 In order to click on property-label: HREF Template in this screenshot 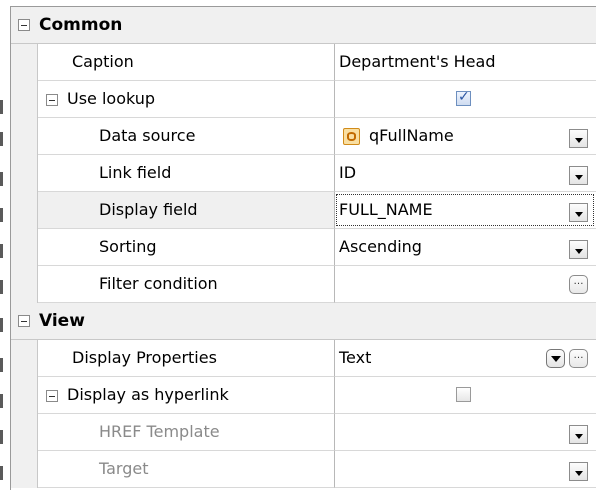, I will do `click(159, 431)`.